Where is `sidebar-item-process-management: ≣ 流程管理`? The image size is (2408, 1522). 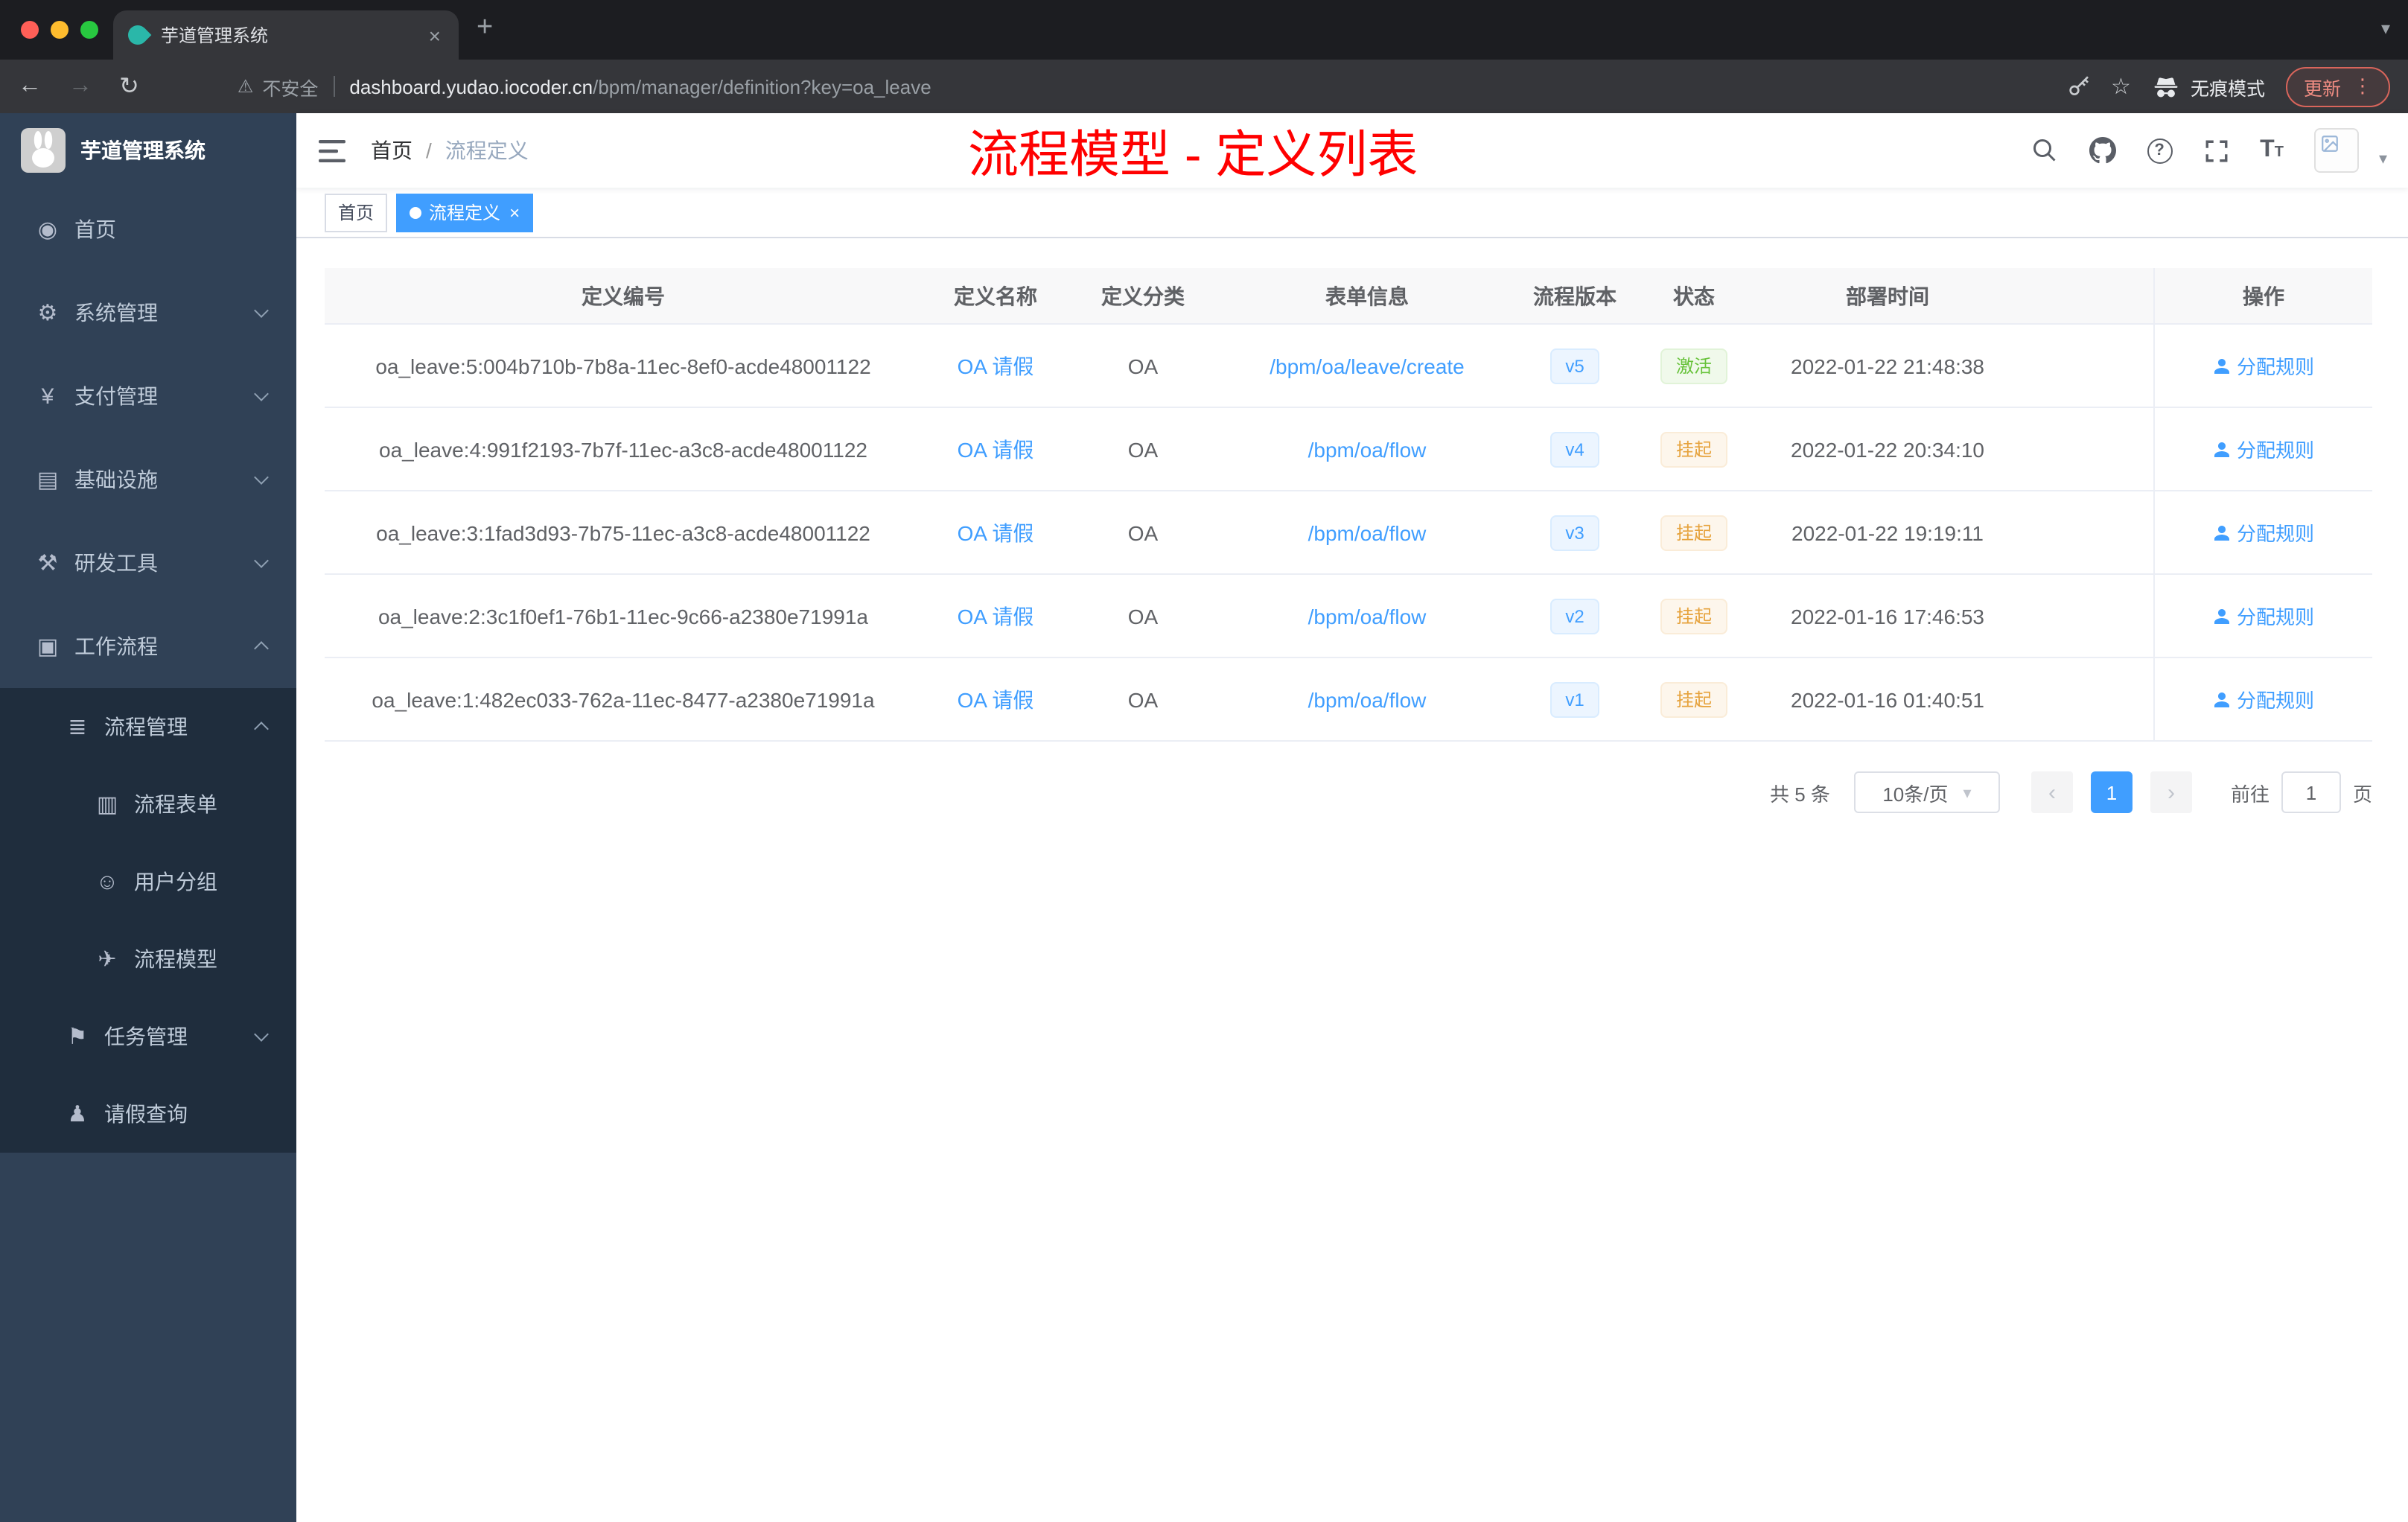
sidebar-item-process-management: ≣ 流程管理 is located at coordinates (148, 726).